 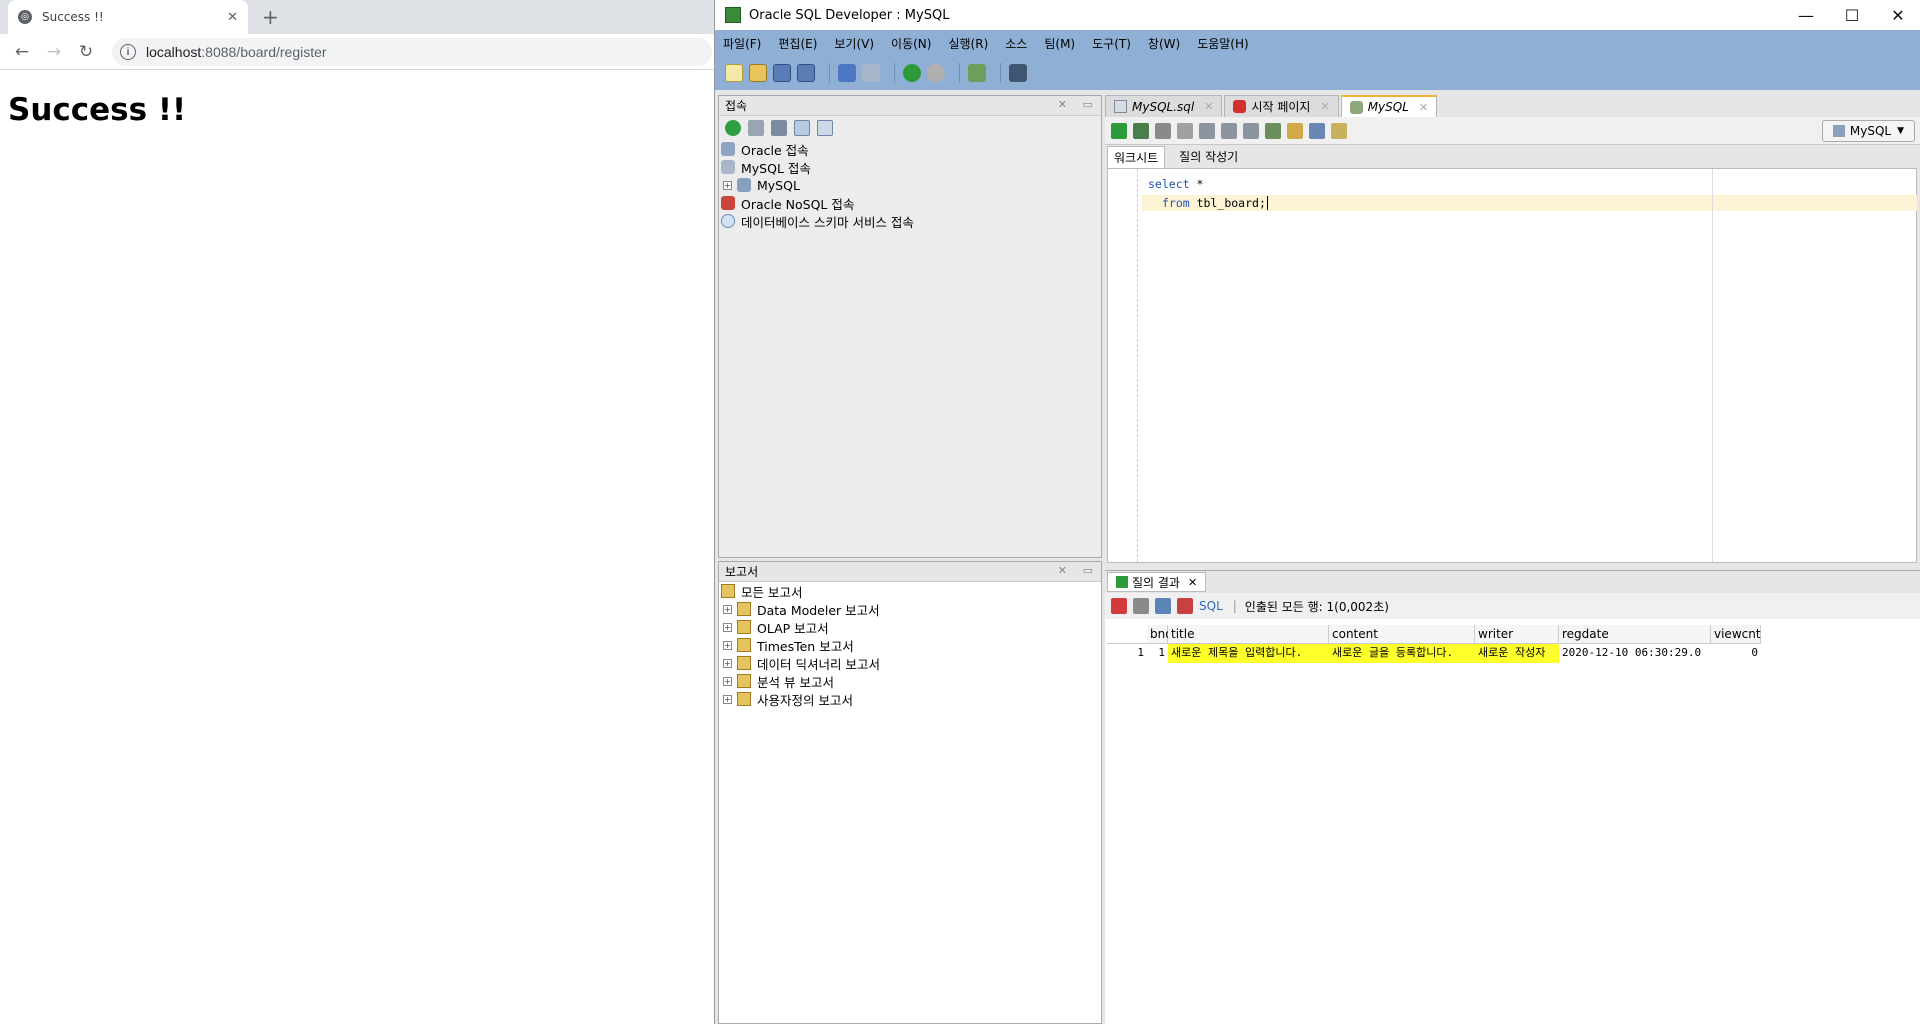 I want to click on sql-worksheet-icon, so click(x=977, y=73).